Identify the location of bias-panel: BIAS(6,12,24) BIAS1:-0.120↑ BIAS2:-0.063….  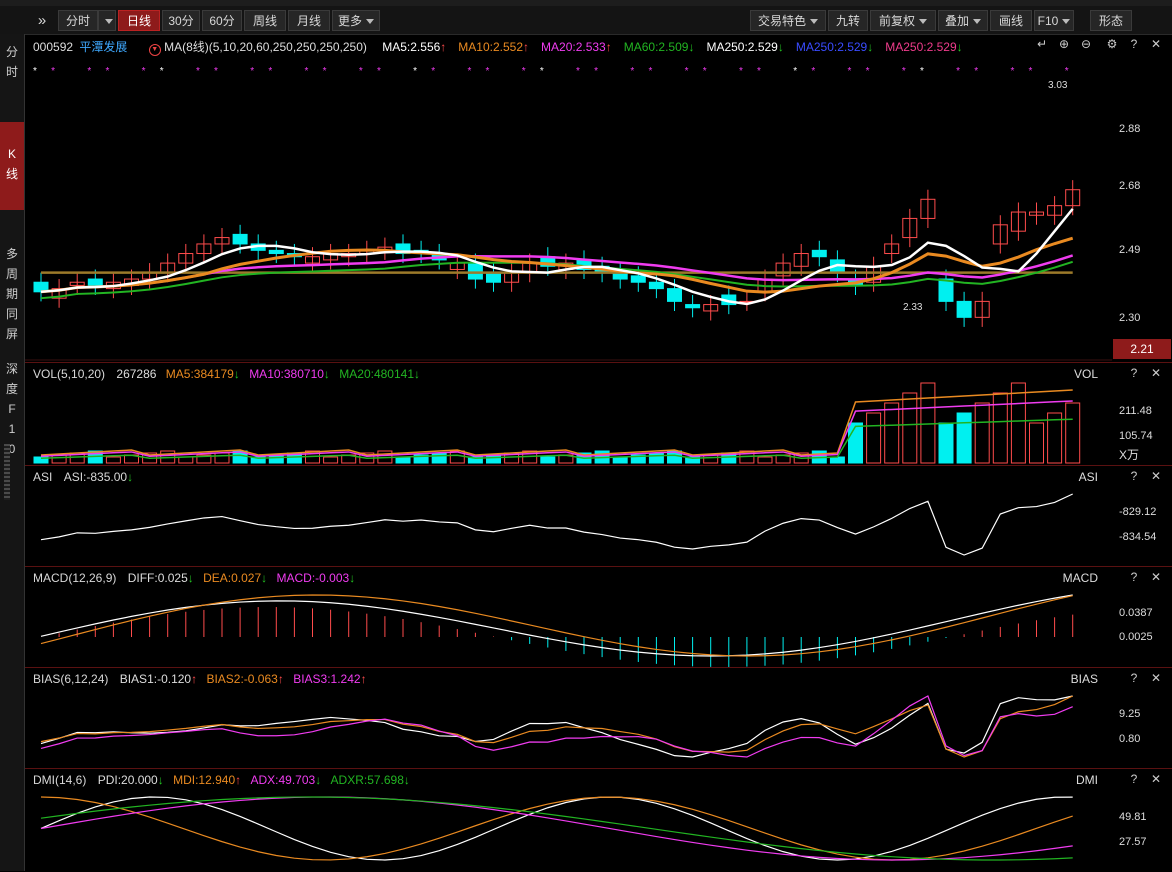
(598, 718).